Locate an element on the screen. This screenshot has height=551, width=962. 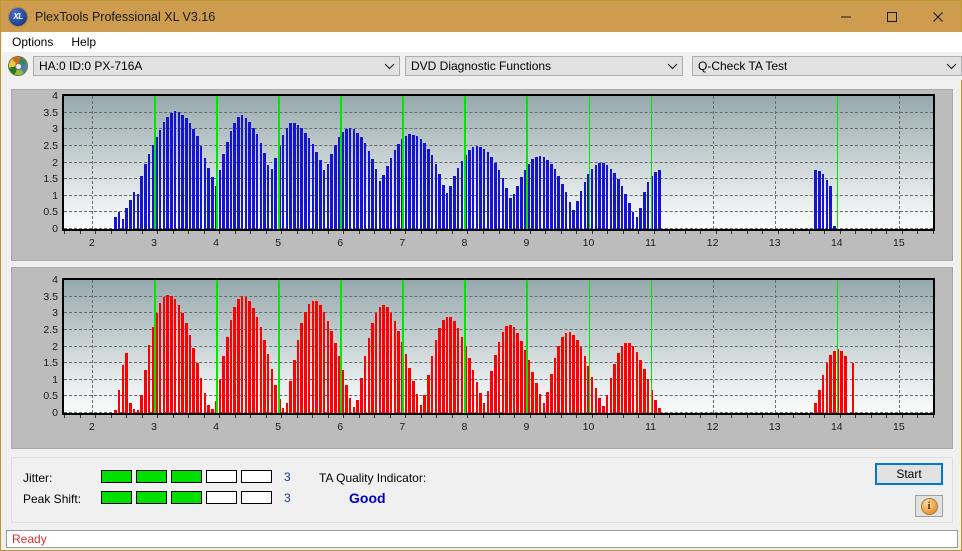
minimize-icon is located at coordinates (846, 16).